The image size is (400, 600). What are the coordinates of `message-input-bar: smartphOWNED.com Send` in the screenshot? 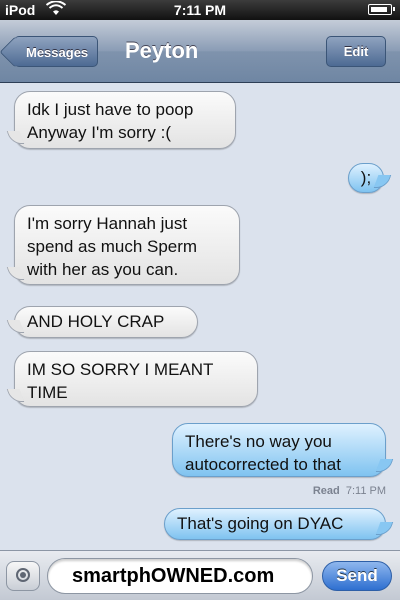 It's located at (200, 575).